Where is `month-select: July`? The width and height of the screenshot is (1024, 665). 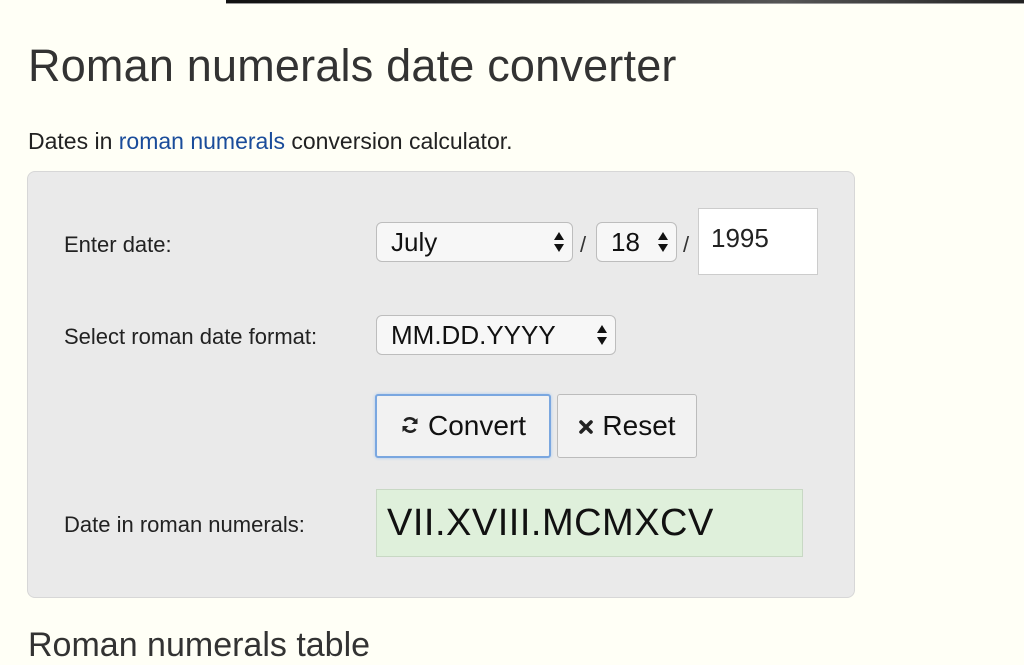
month-select: July is located at coordinates (474, 242).